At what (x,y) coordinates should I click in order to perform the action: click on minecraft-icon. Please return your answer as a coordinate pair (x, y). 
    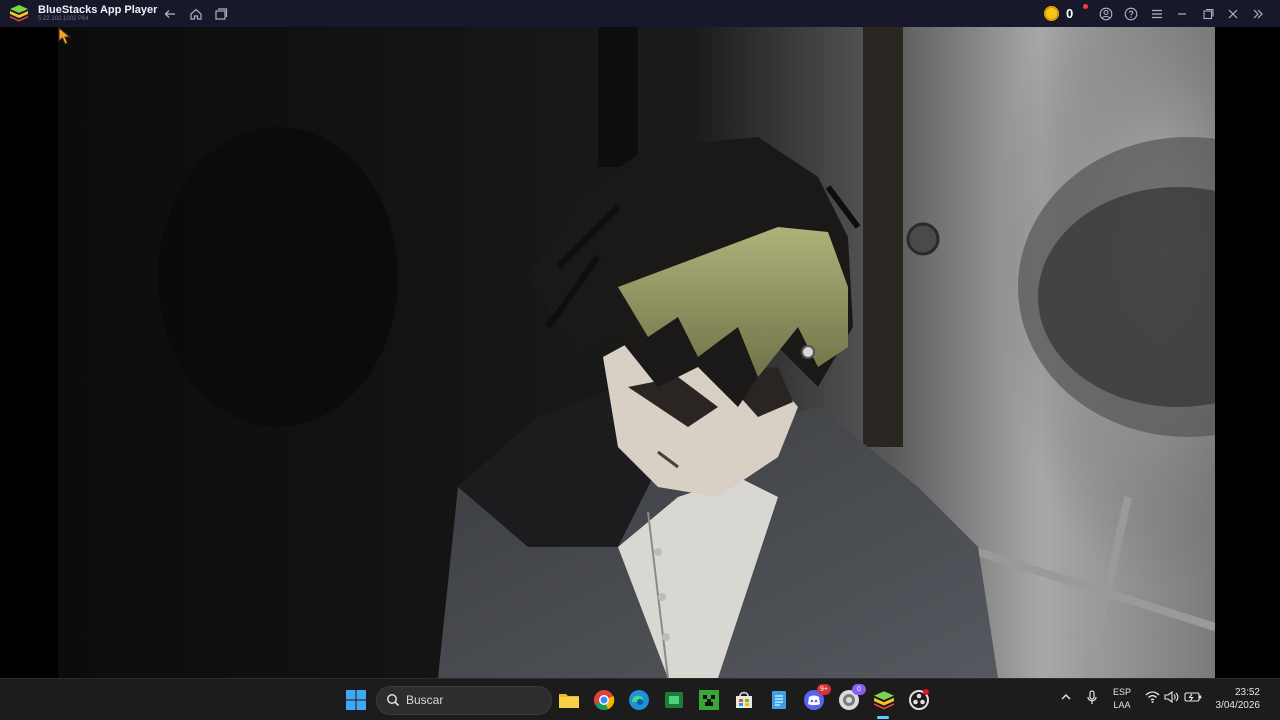
    Looking at the image, I should click on (709, 700).